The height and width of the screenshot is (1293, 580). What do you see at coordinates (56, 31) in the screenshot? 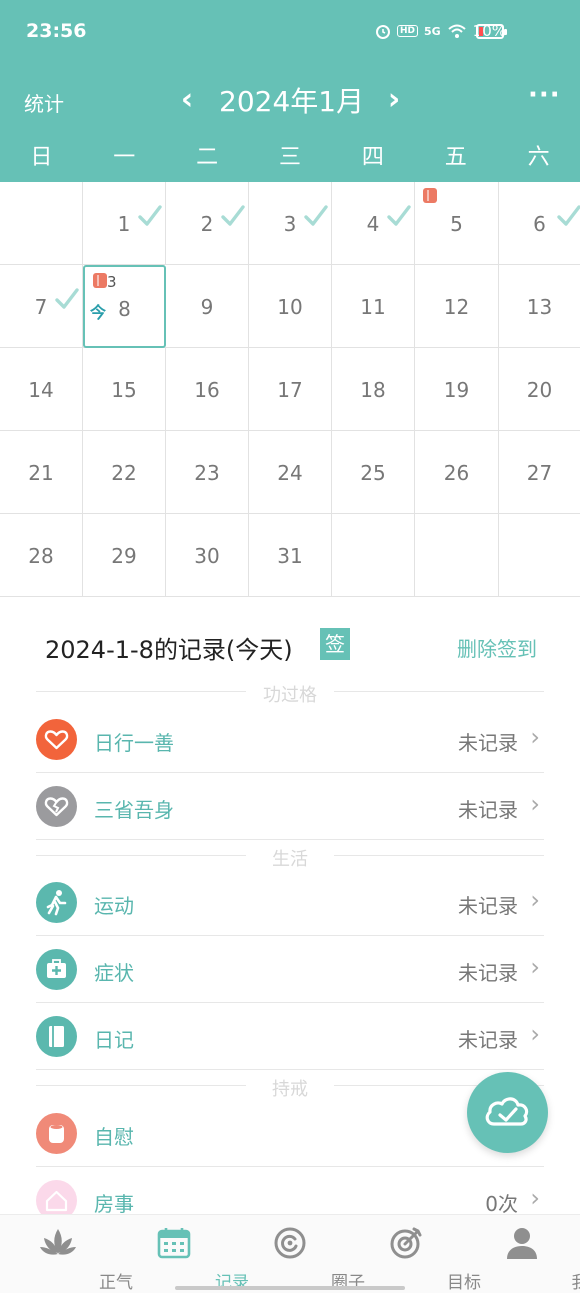
I see `status-time: 23:56` at bounding box center [56, 31].